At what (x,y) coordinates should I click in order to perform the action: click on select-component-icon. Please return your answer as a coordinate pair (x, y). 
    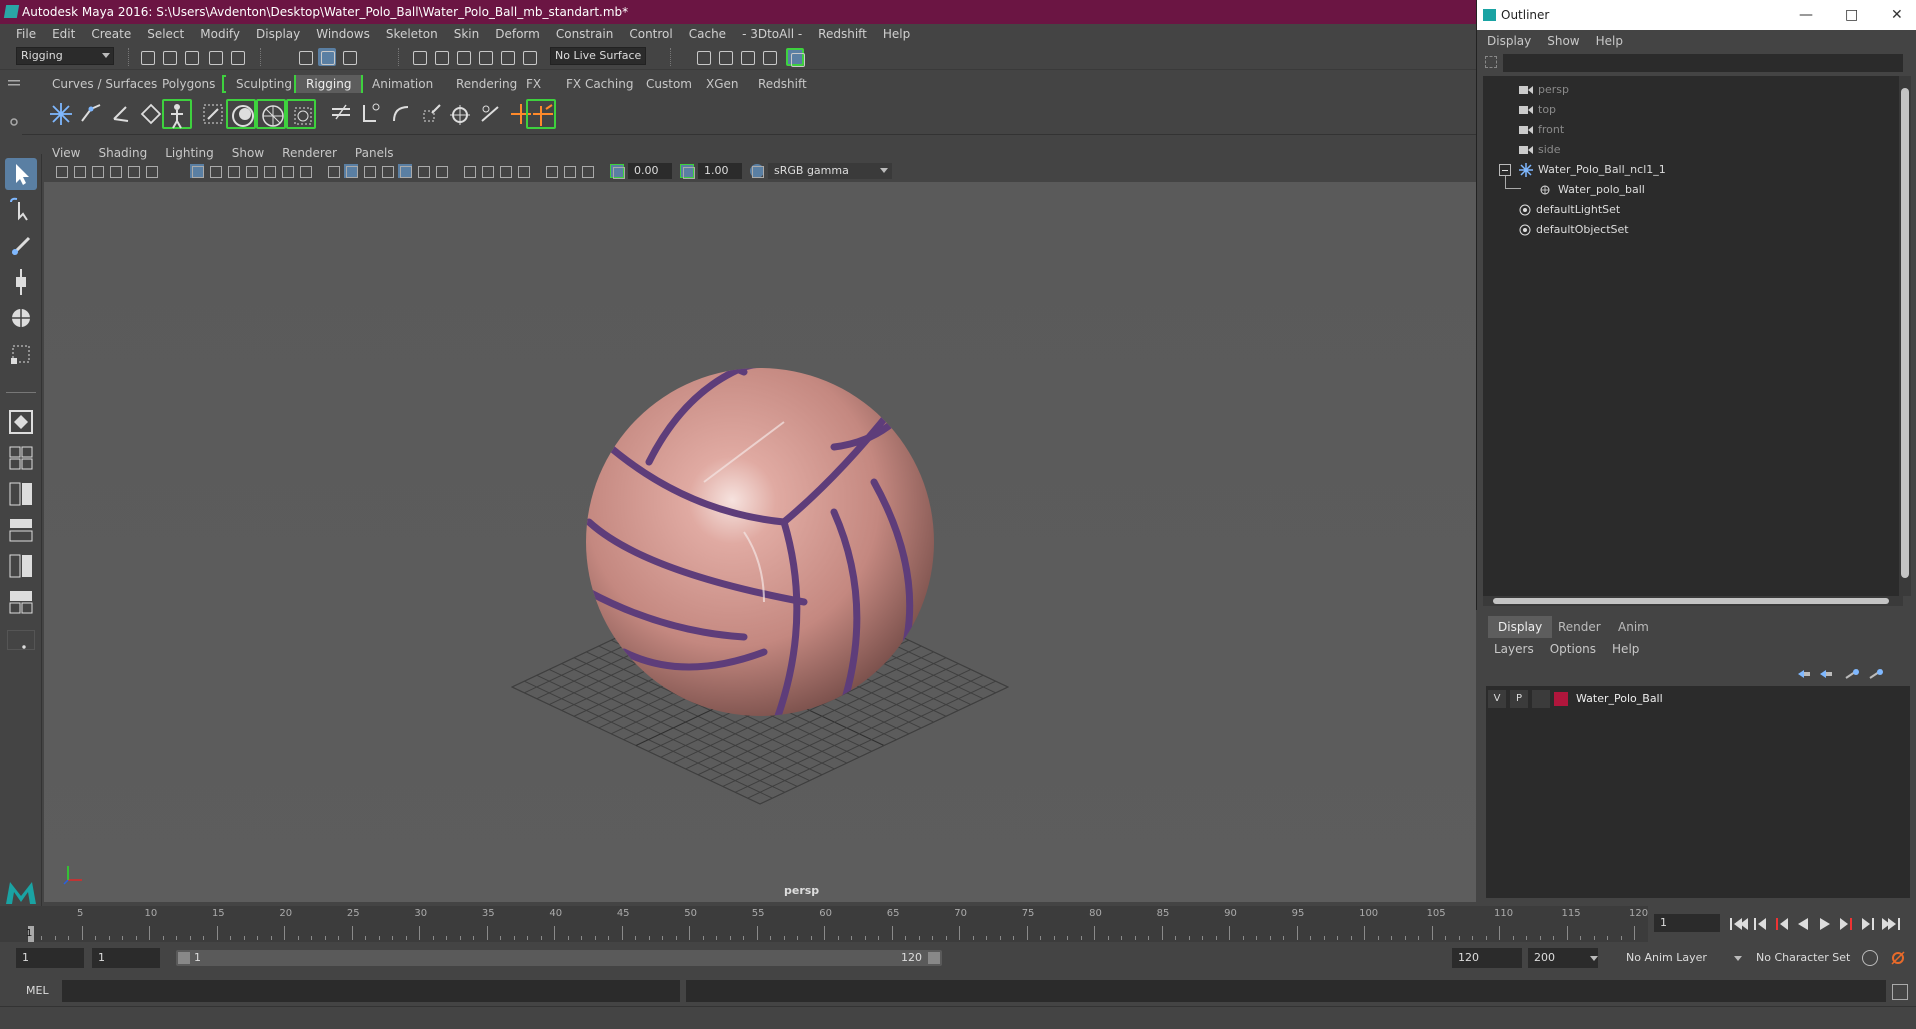
    Looking at the image, I should click on (349, 57).